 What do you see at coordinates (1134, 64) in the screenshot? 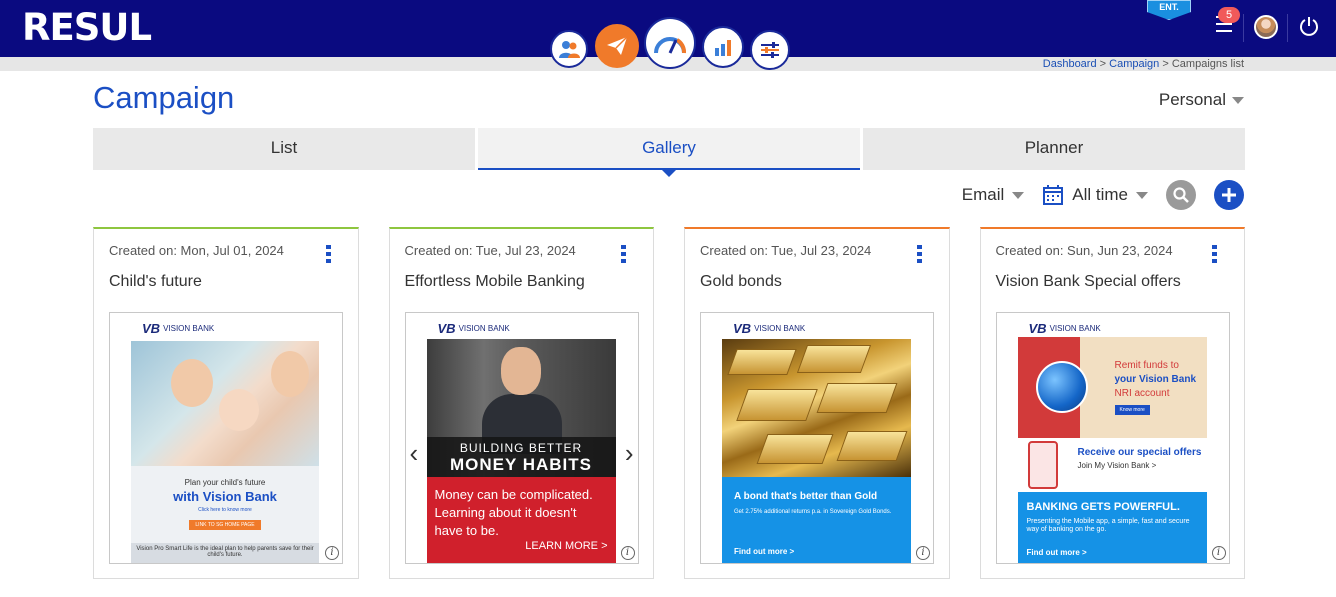
I see `breadcrumb-campaign-link: Campaign` at bounding box center [1134, 64].